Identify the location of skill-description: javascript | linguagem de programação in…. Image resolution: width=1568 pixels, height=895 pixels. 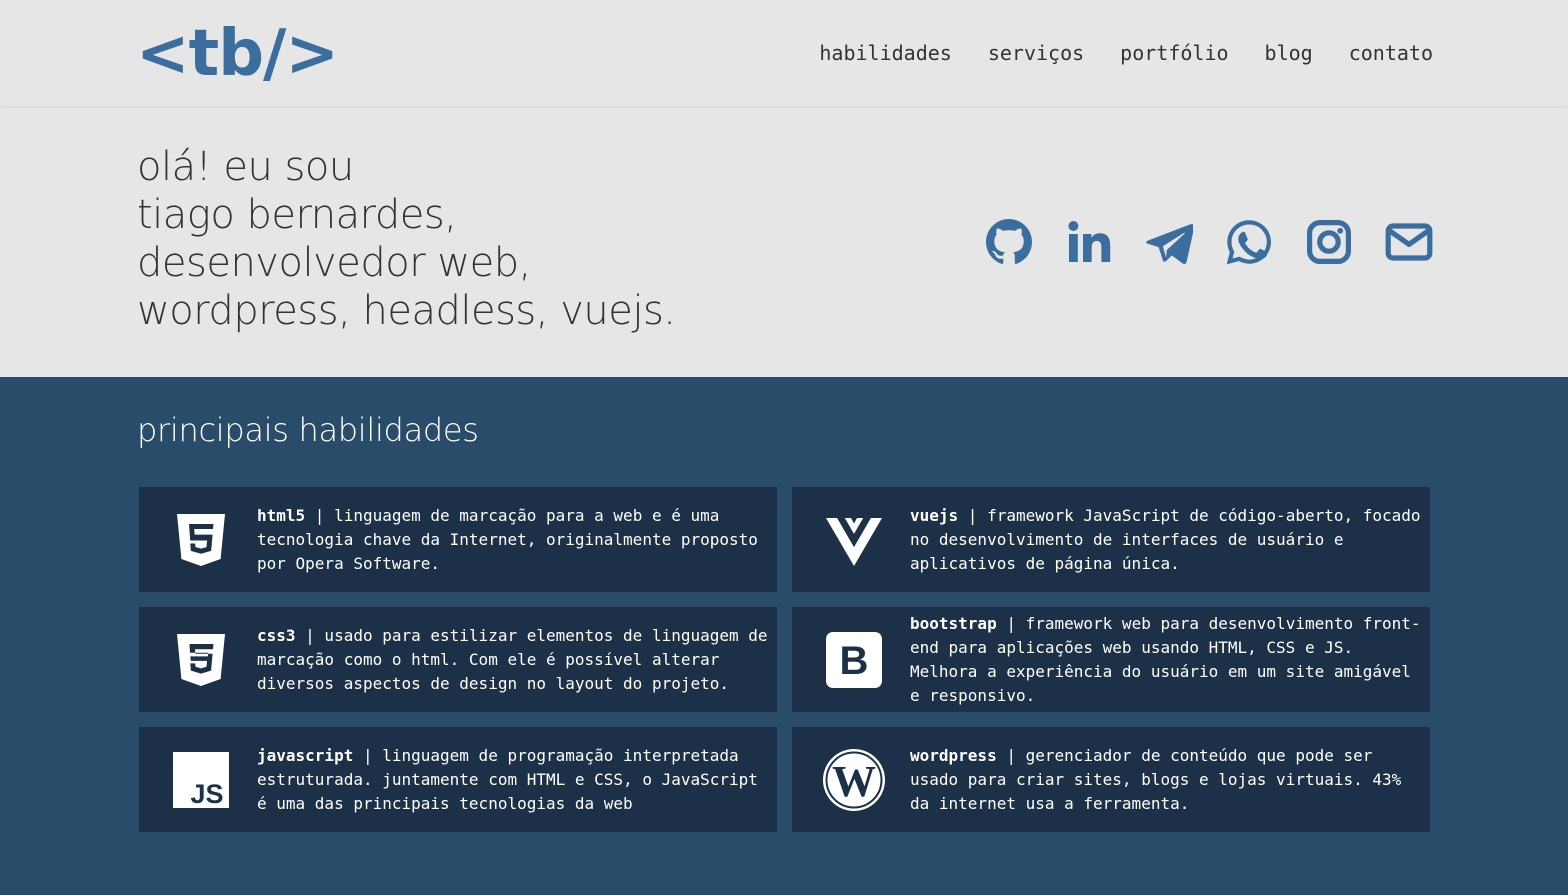
(513, 779).